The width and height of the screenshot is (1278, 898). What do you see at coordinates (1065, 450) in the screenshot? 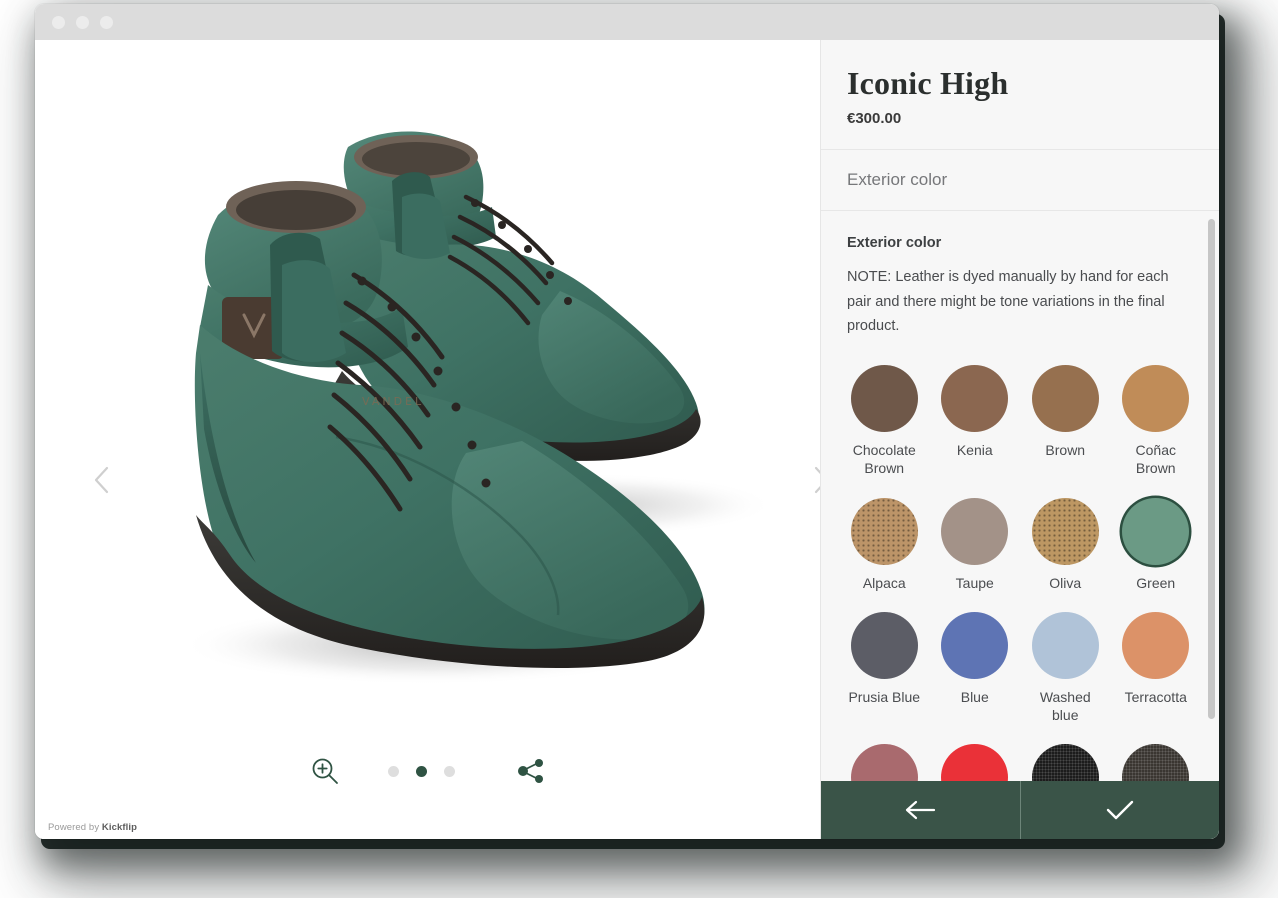
I see `color-swatch-label: Brown` at bounding box center [1065, 450].